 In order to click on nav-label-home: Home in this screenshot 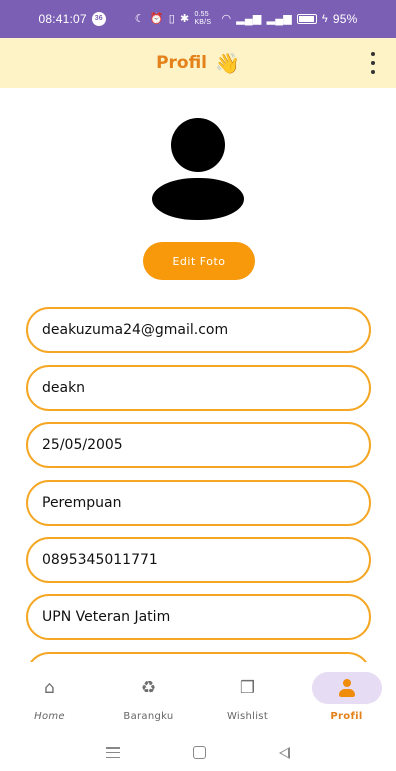, I will do `click(49, 716)`.